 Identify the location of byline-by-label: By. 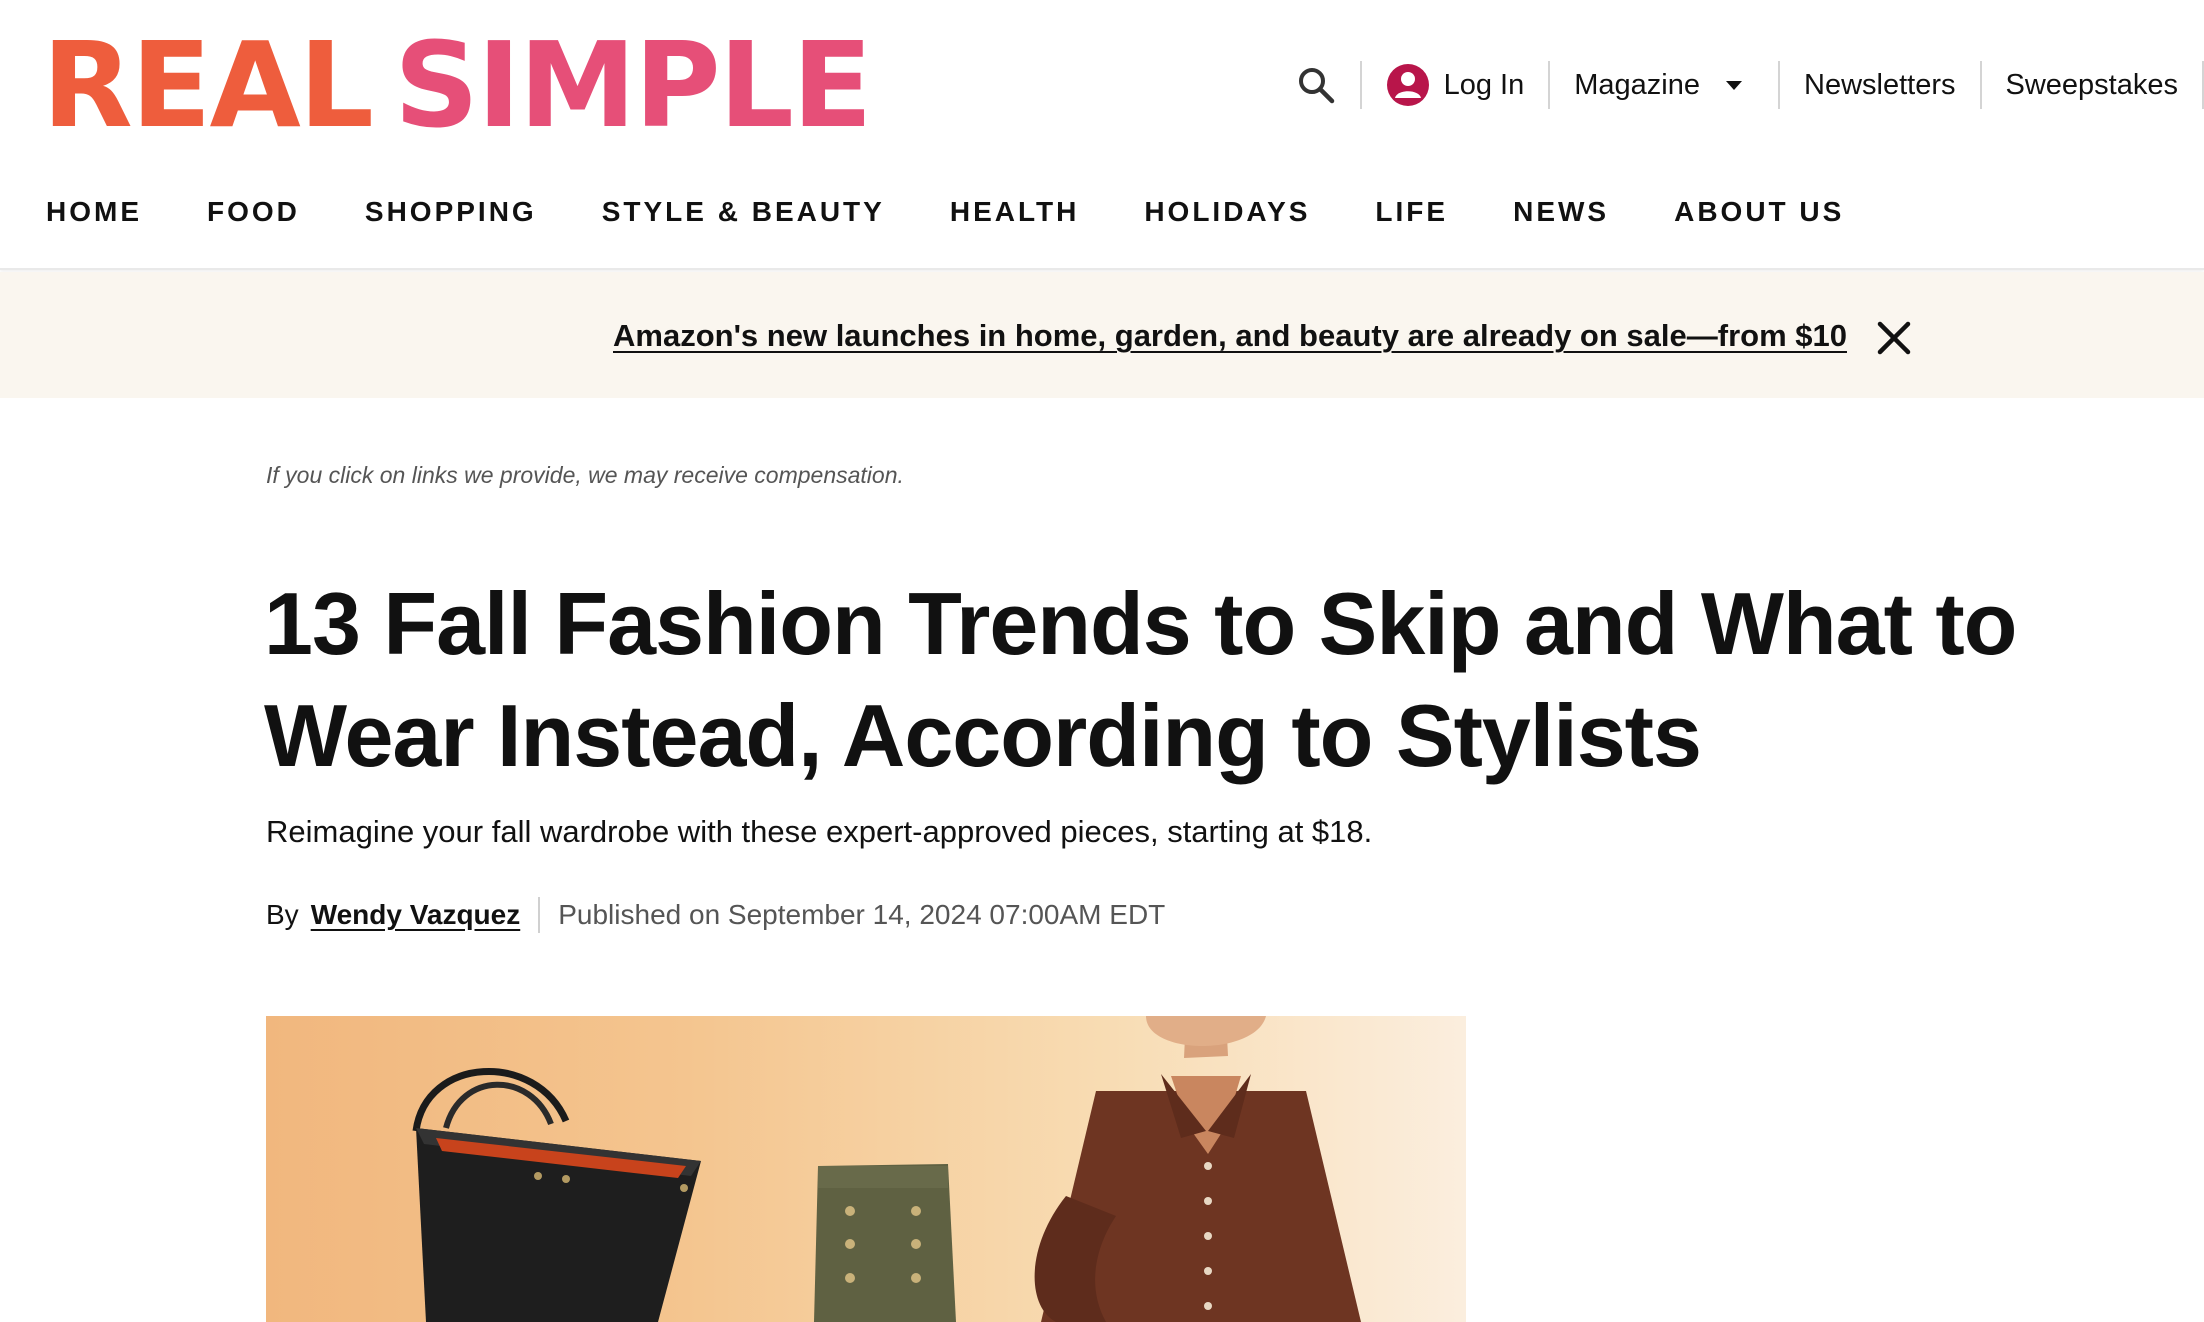
(282, 914).